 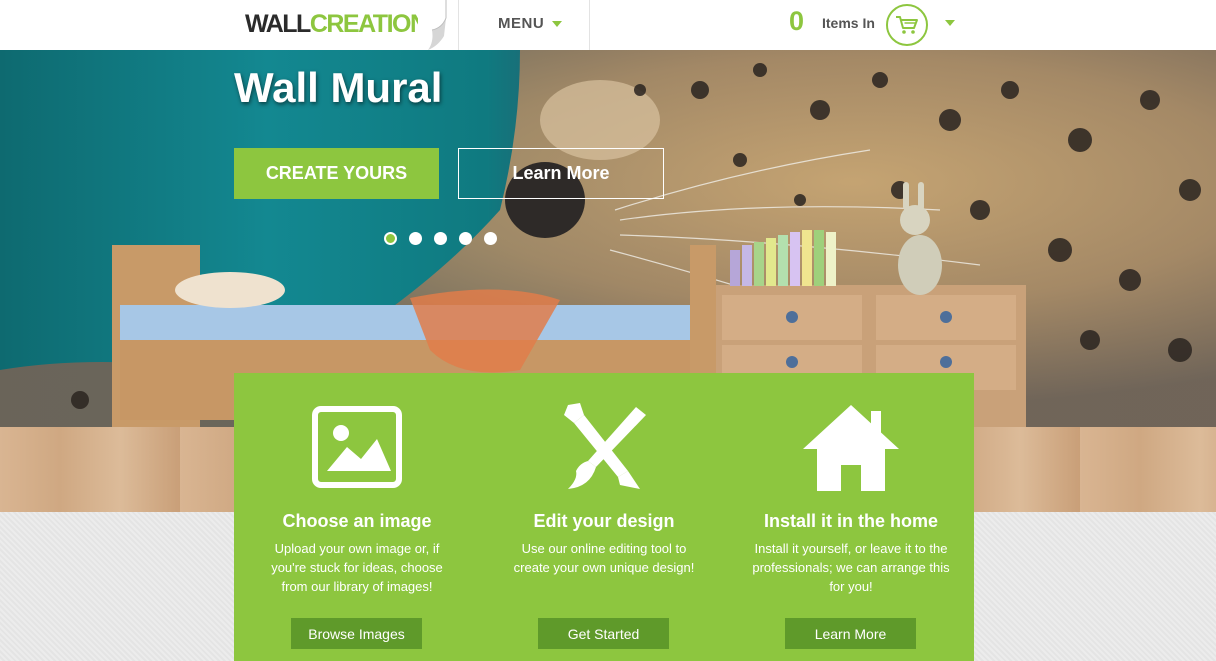 What do you see at coordinates (848, 23) in the screenshot?
I see `cart-label: Items In` at bounding box center [848, 23].